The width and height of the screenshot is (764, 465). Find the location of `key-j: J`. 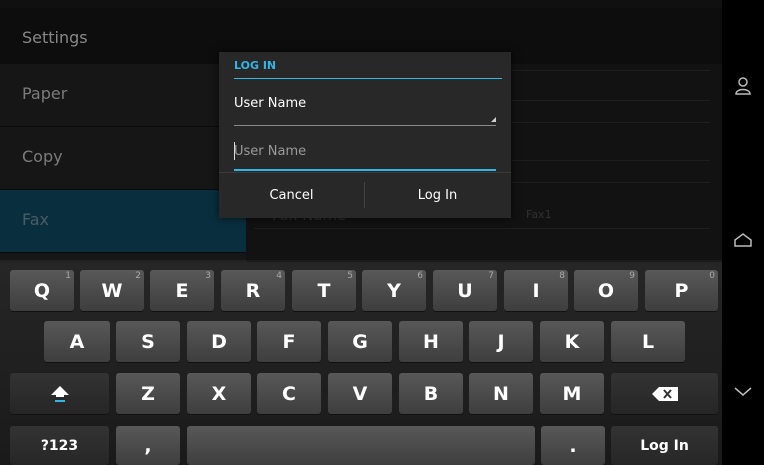

key-j: J is located at coordinates (501, 341).